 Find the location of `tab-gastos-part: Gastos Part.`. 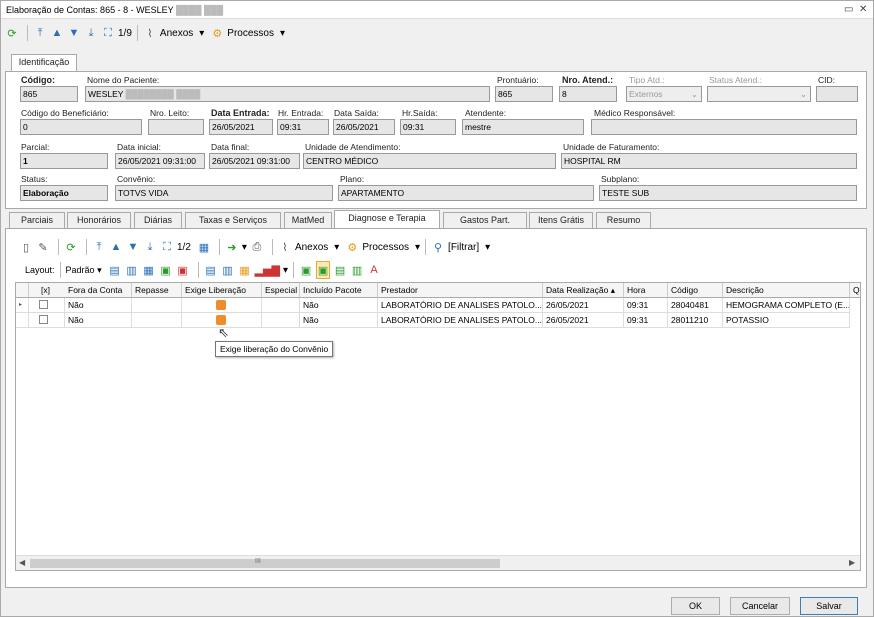

tab-gastos-part: Gastos Part. is located at coordinates (485, 220).